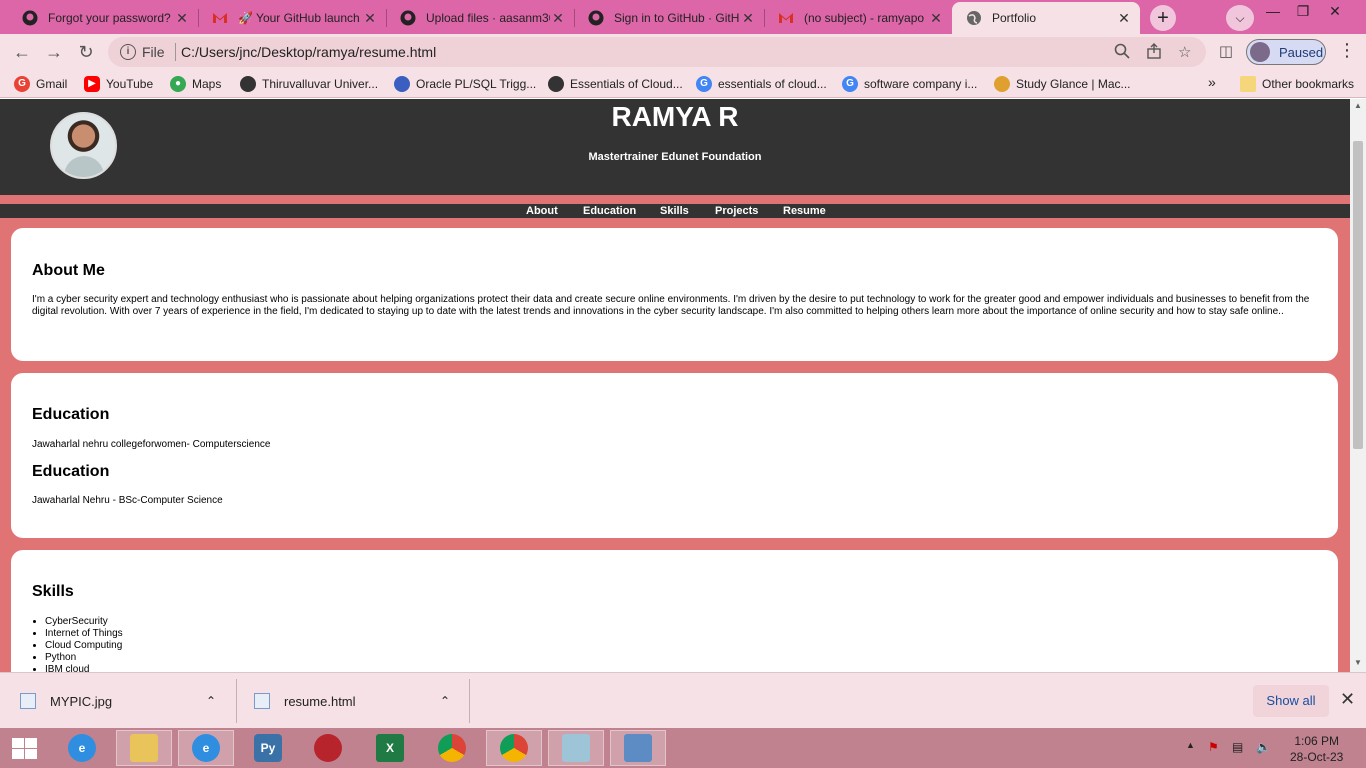  I want to click on app-icon, so click(328, 748).